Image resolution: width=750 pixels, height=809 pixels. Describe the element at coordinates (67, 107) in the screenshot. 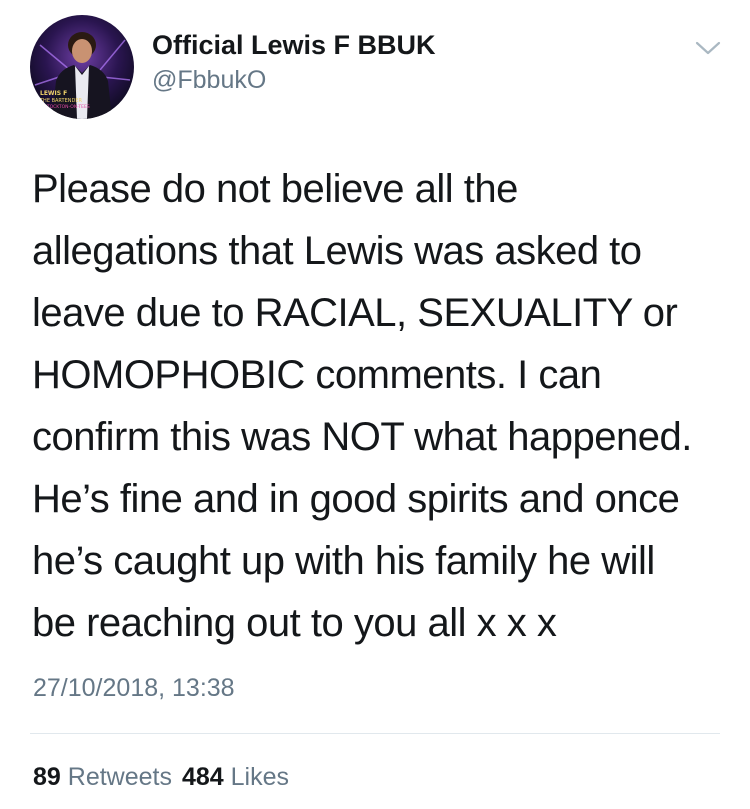

I see `avatar-text-line-3: STOCKTON-ON-TEES` at that location.